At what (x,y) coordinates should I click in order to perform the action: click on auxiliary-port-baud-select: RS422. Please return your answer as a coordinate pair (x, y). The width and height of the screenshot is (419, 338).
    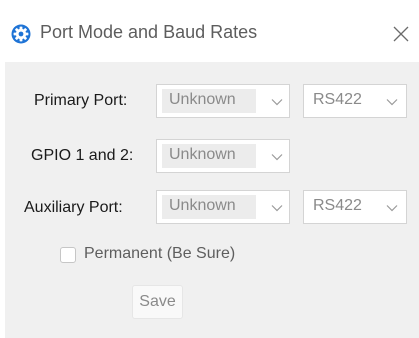
    Looking at the image, I should click on (355, 207).